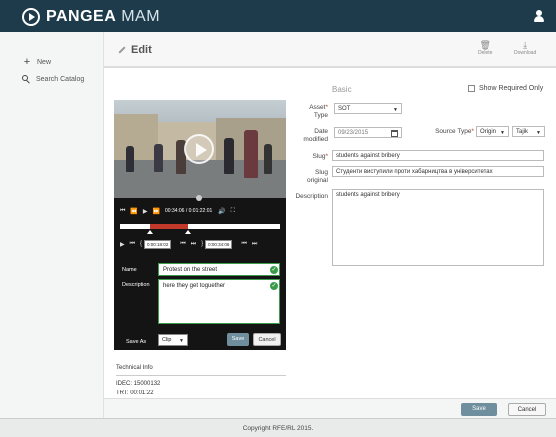  What do you see at coordinates (539, 16) in the screenshot?
I see `user-icon` at bounding box center [539, 16].